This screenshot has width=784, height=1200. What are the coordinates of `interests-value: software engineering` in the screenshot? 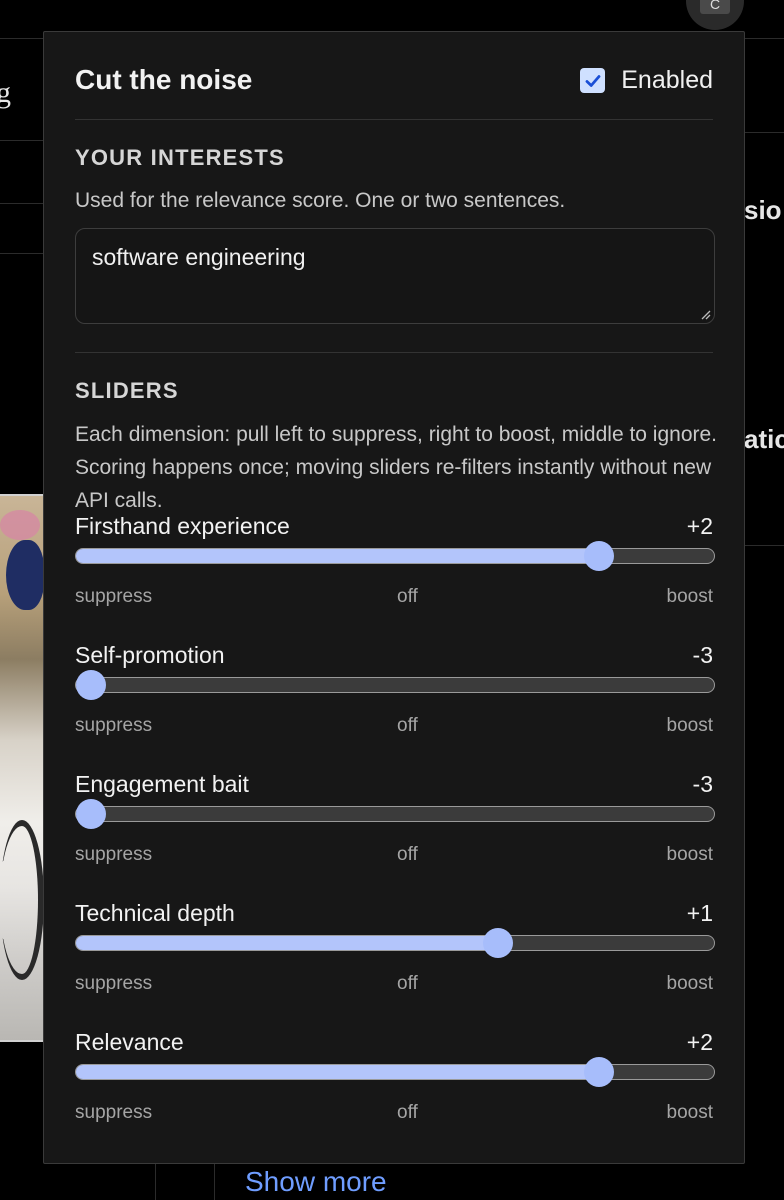 It's located at (199, 257).